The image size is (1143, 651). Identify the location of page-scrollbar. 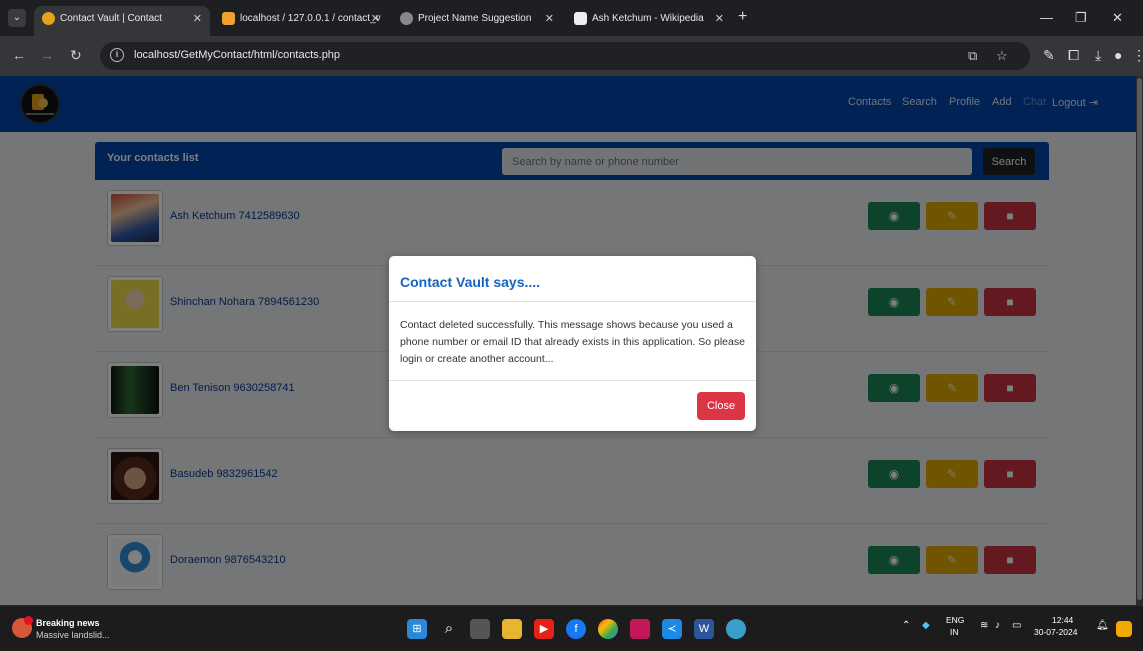
(1139, 340).